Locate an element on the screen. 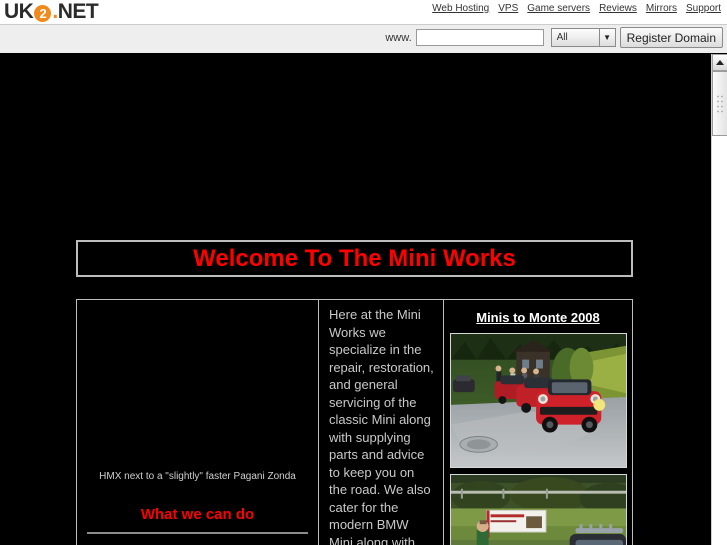 The image size is (727, 545). logo-suffix: NET is located at coordinates (78, 11).